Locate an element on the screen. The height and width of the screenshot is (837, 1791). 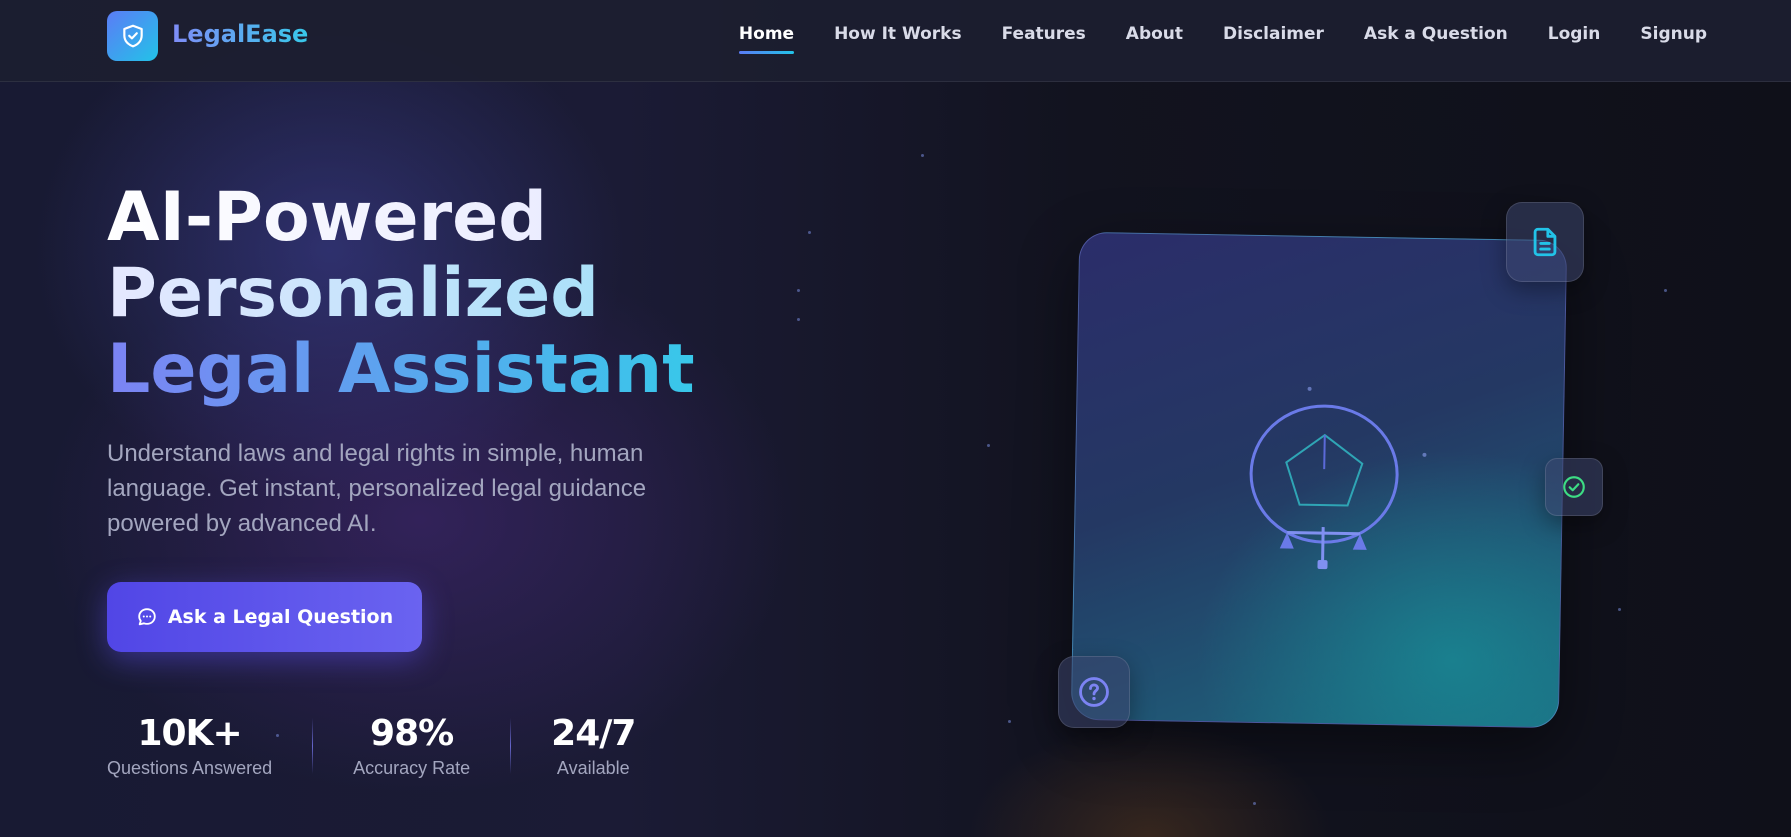
scales-of-justice-icon is located at coordinates (1338, 478).